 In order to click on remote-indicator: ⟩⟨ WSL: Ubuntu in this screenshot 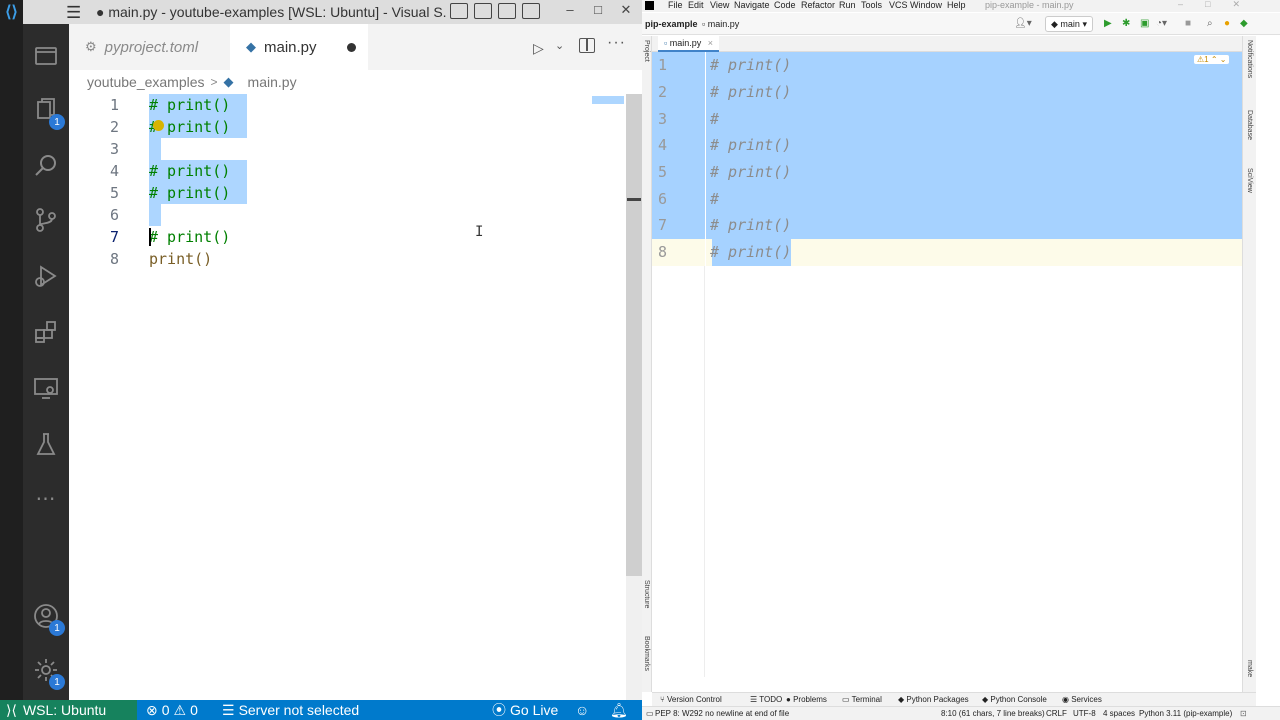, I will do `click(68, 710)`.